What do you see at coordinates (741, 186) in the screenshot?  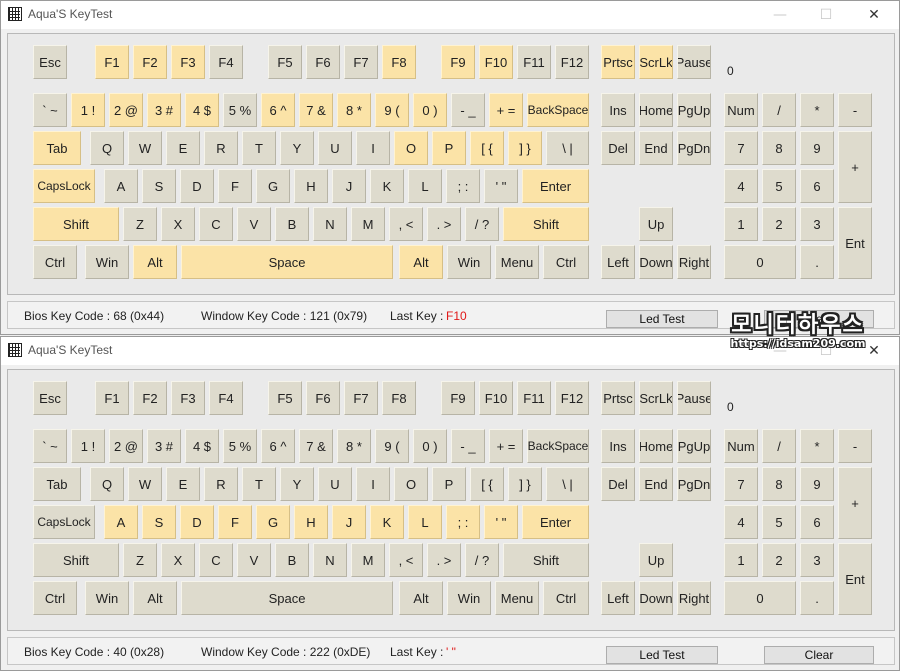 I see `key-4: 4` at bounding box center [741, 186].